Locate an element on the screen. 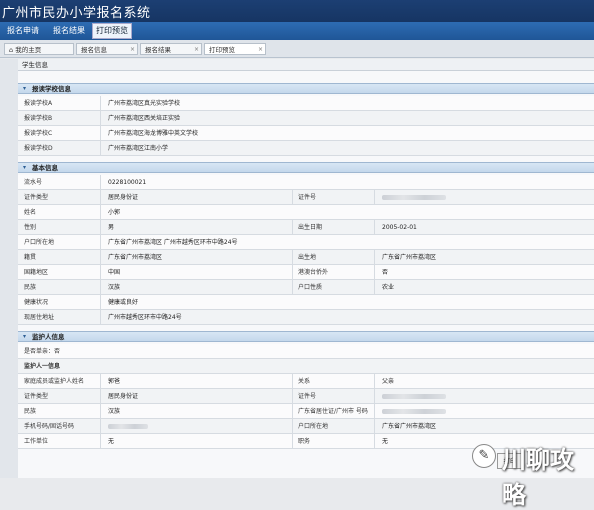 The image size is (594, 510). section-schools-title: 报读学校信息 is located at coordinates (51, 89).